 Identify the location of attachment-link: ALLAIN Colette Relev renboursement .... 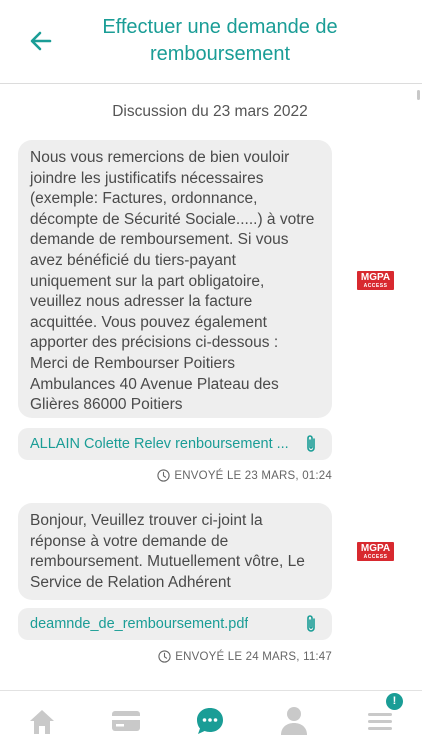
(175, 444).